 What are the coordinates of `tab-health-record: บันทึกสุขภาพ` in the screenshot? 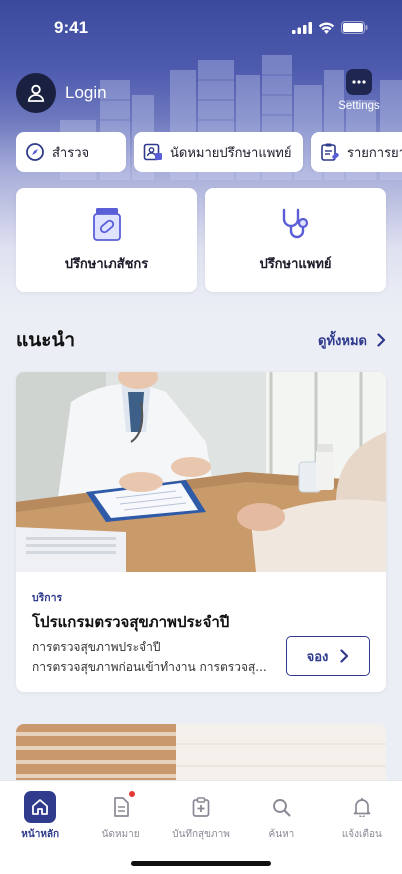 It's located at (201, 816).